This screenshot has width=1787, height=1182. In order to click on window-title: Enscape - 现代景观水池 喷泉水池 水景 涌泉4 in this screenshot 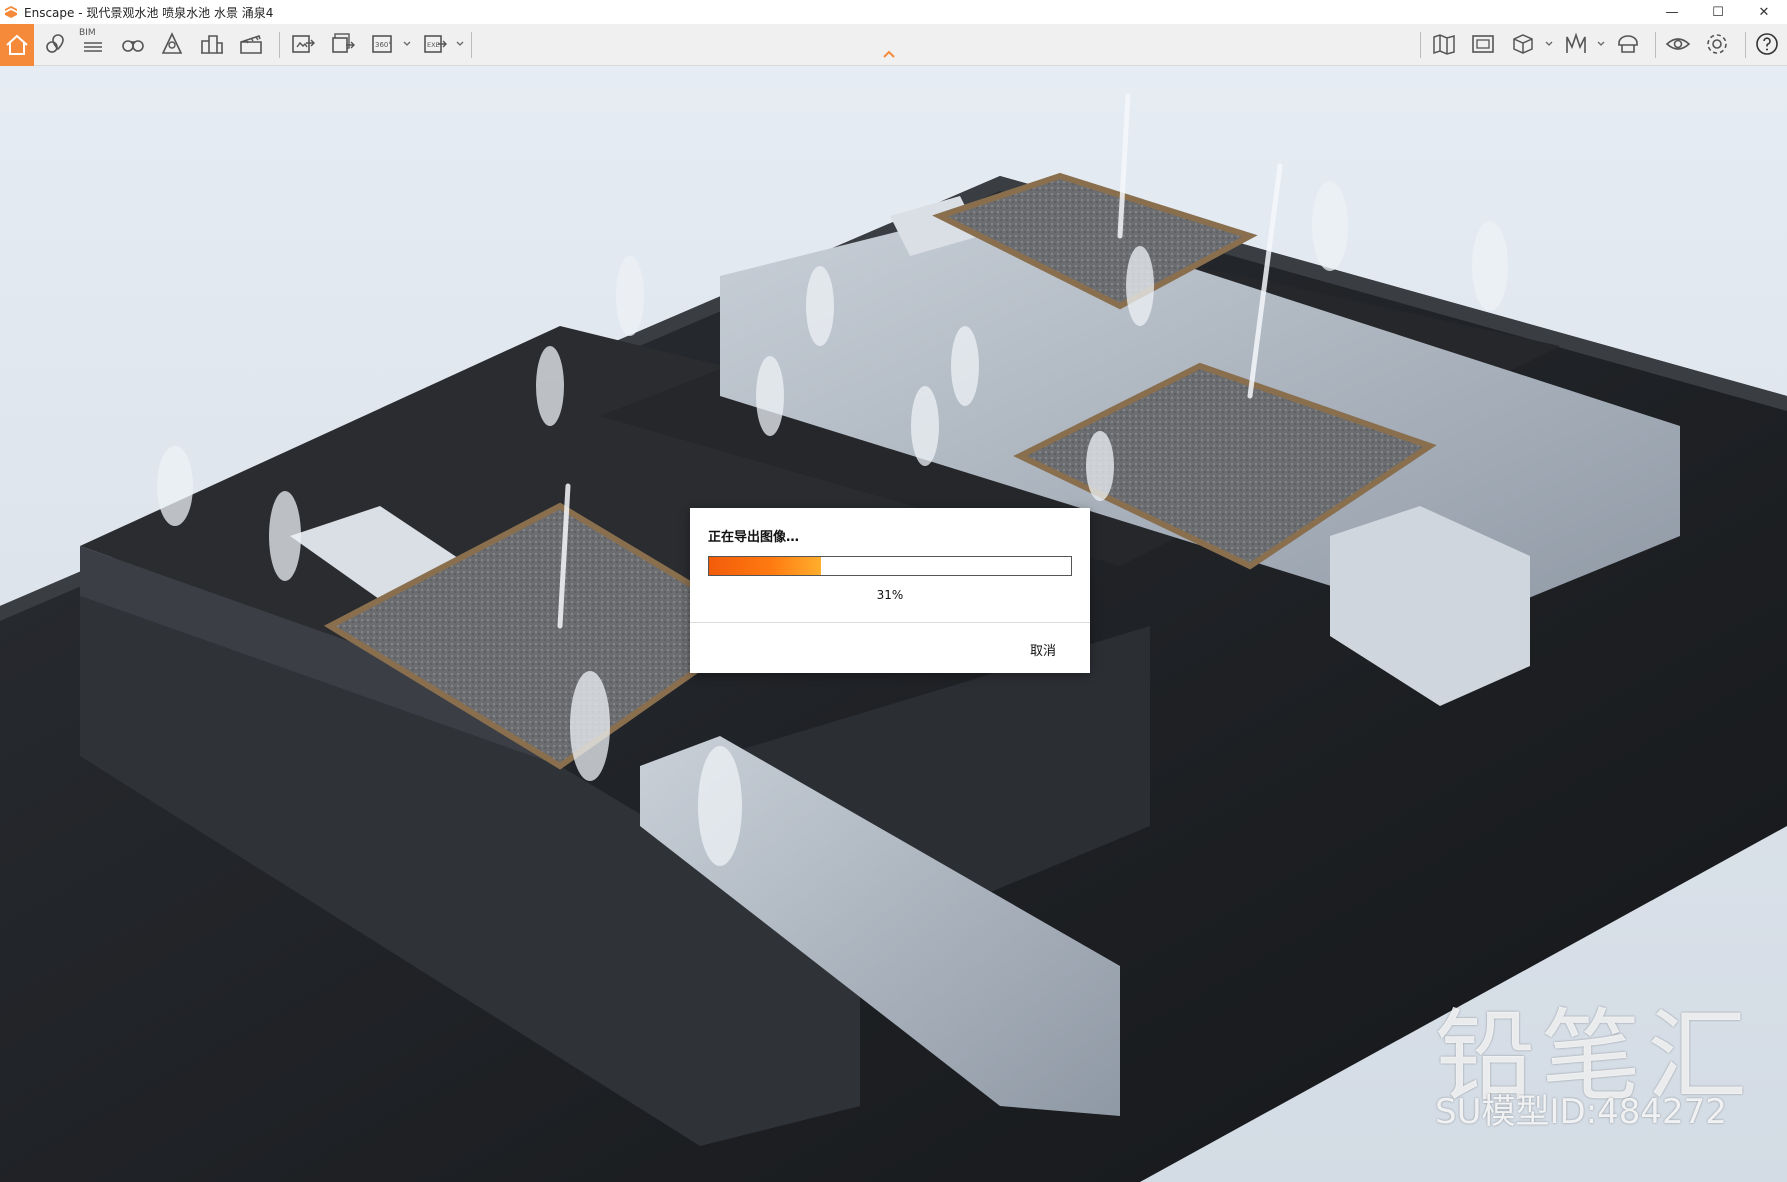, I will do `click(149, 12)`.